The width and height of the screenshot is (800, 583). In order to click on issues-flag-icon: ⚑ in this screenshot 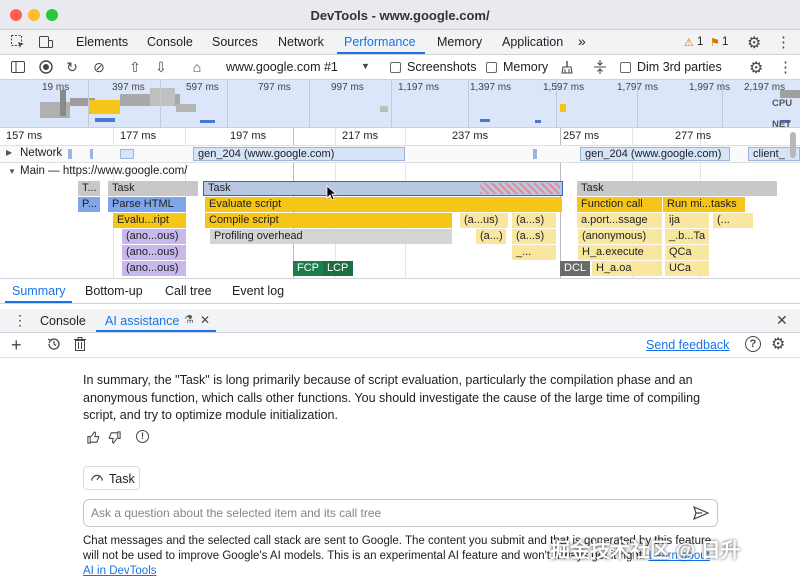, I will do `click(715, 42)`.